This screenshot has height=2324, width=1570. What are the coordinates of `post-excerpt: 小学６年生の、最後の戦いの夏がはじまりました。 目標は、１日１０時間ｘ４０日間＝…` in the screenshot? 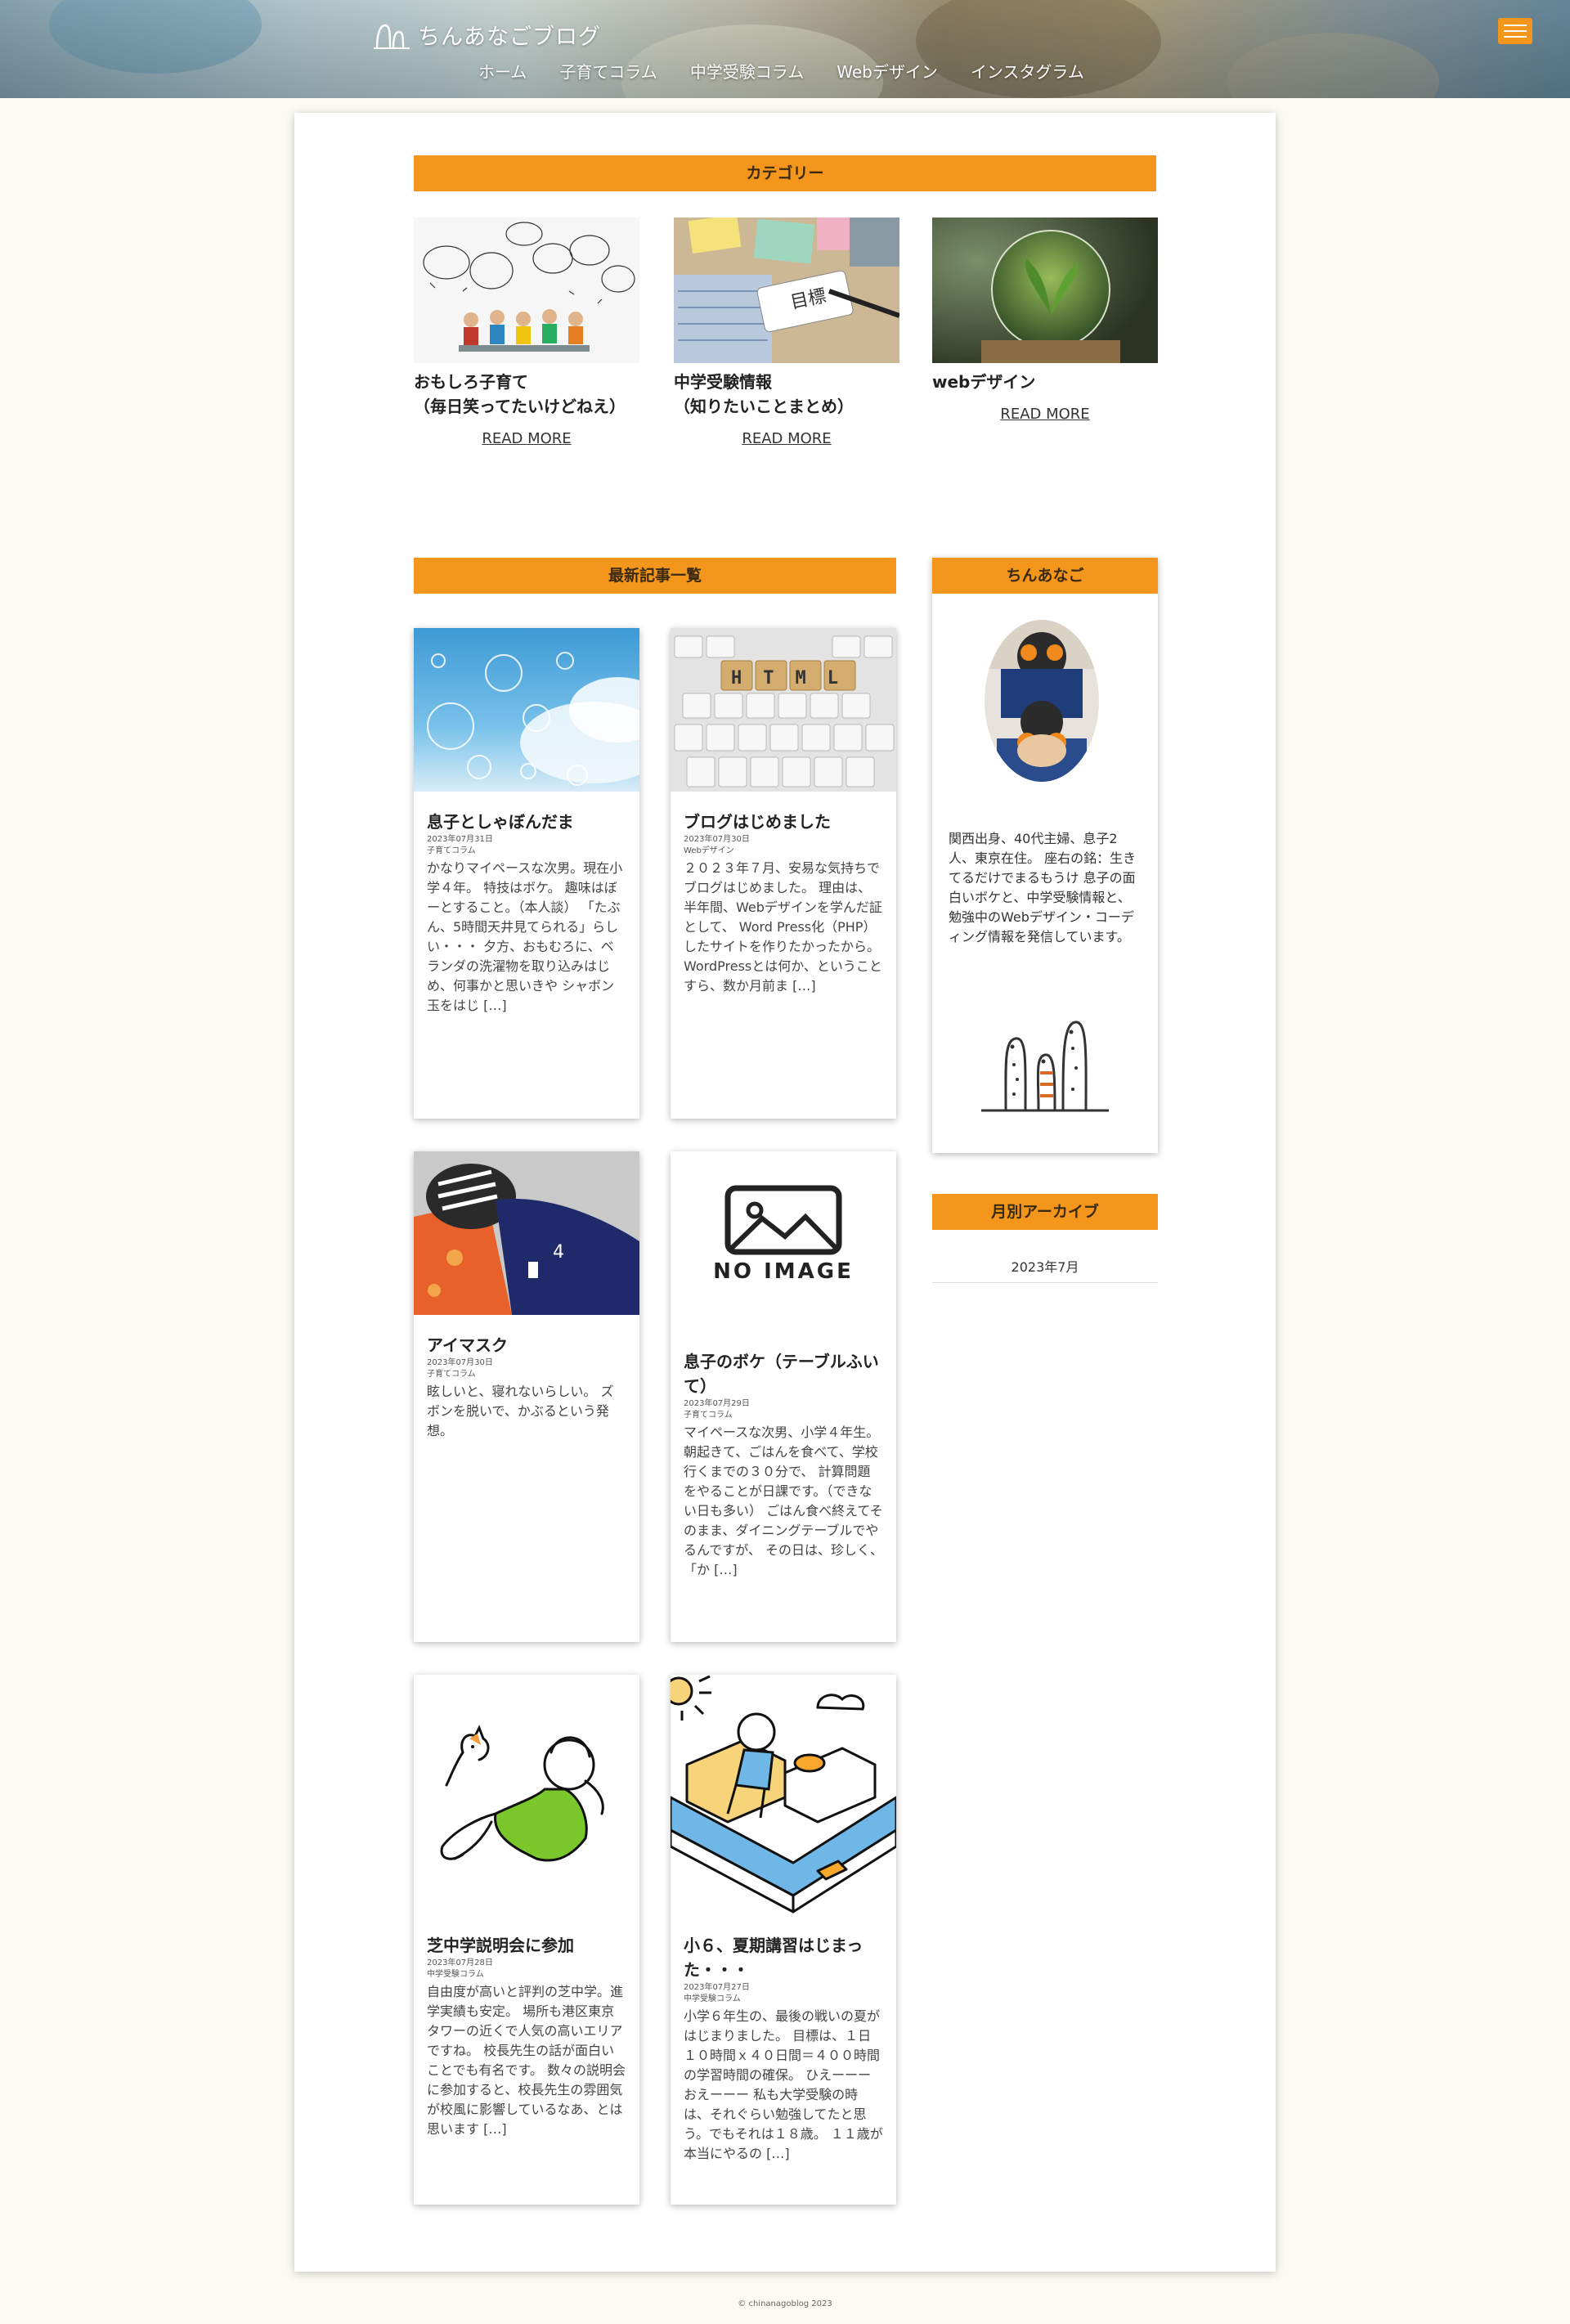 It's located at (783, 2085).